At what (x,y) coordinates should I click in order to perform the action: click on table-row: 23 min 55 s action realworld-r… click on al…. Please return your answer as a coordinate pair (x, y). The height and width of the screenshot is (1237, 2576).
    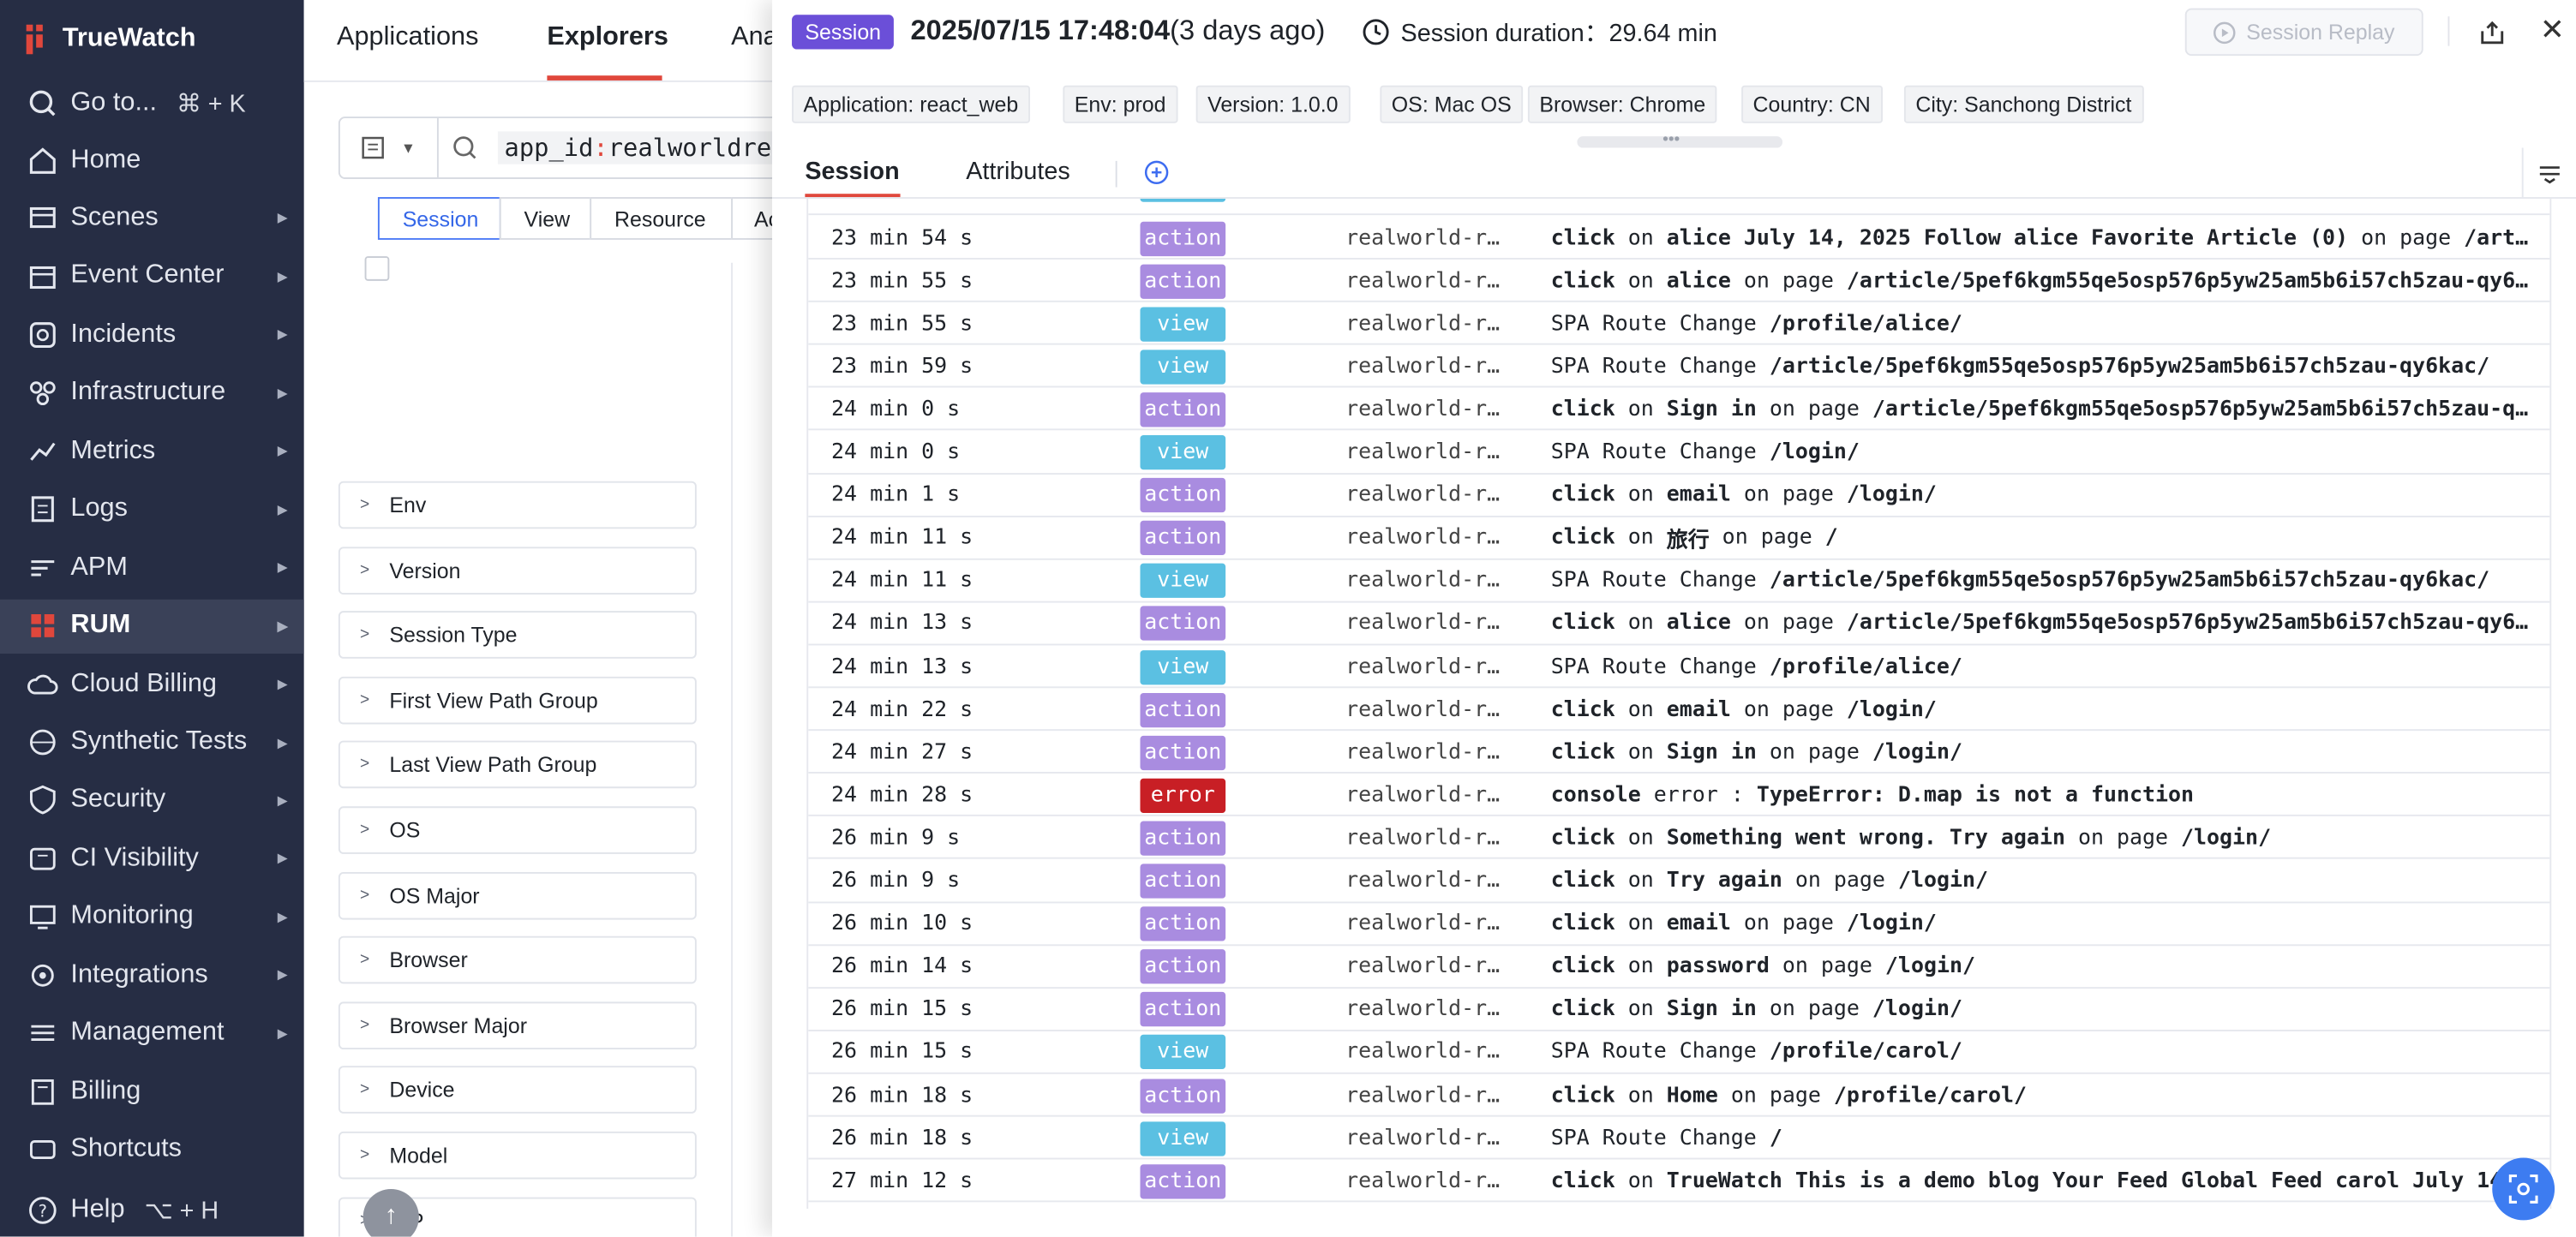
    Looking at the image, I should click on (1679, 281).